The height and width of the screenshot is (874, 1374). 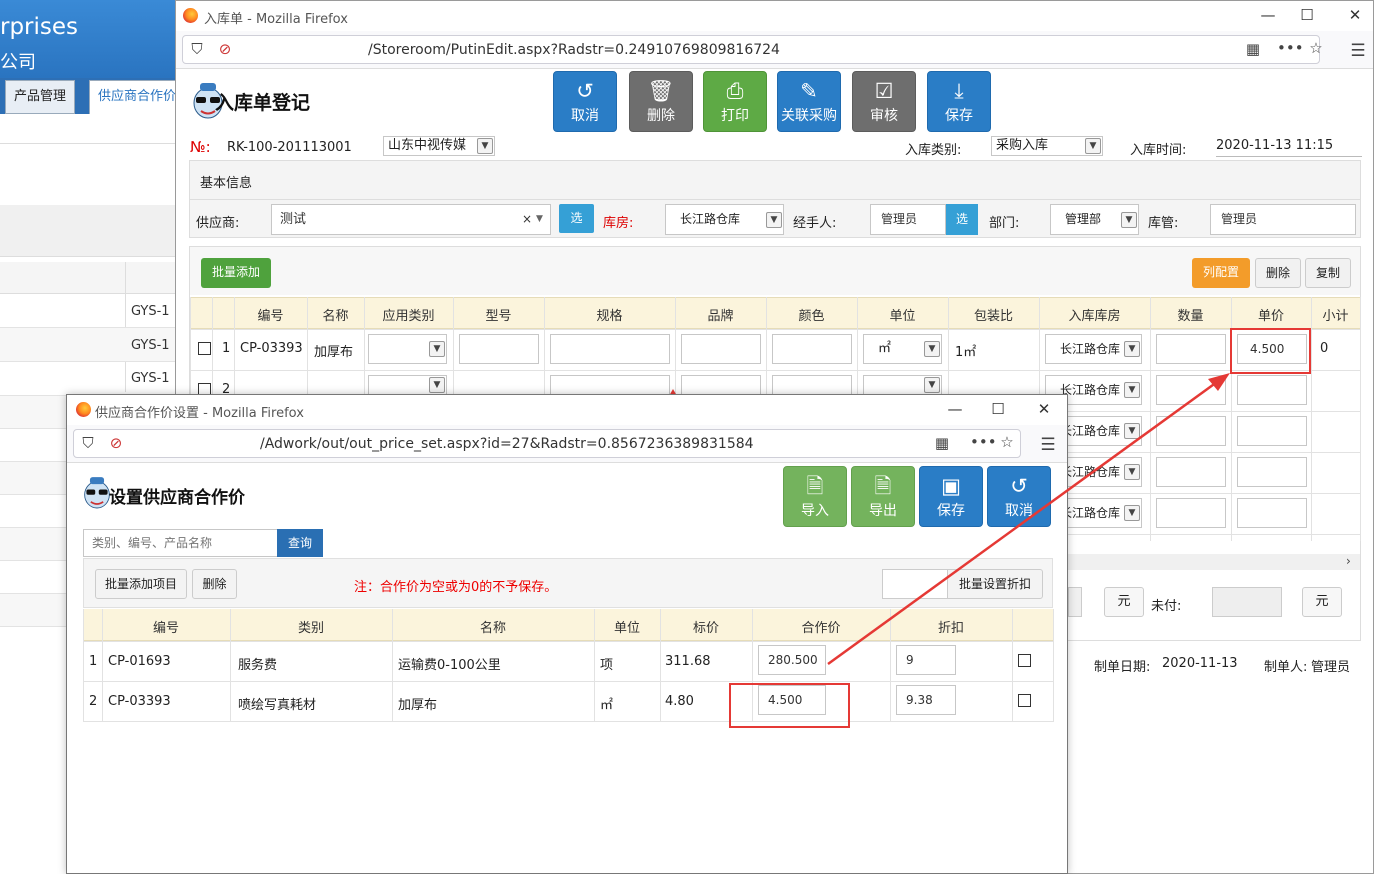 What do you see at coordinates (1270, 351) in the screenshot?
I see `price-highlight-box` at bounding box center [1270, 351].